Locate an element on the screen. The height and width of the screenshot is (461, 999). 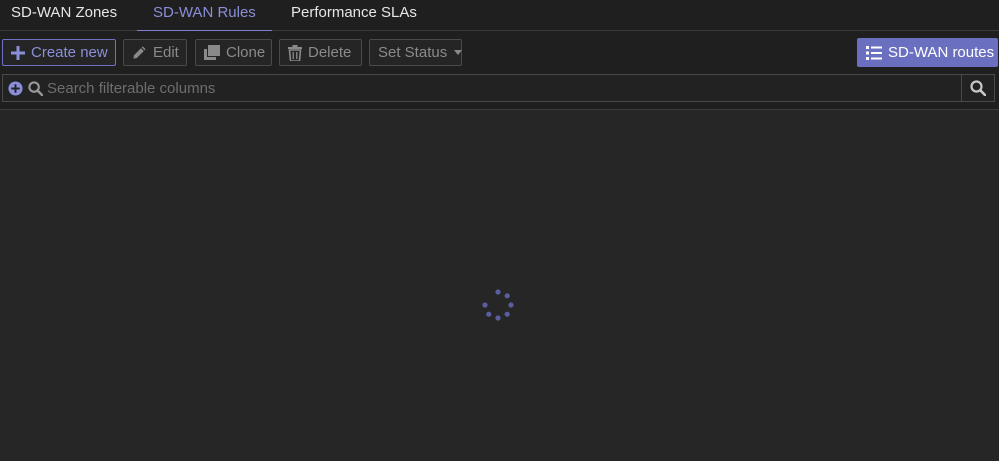
delete-button: Delete is located at coordinates (320, 52).